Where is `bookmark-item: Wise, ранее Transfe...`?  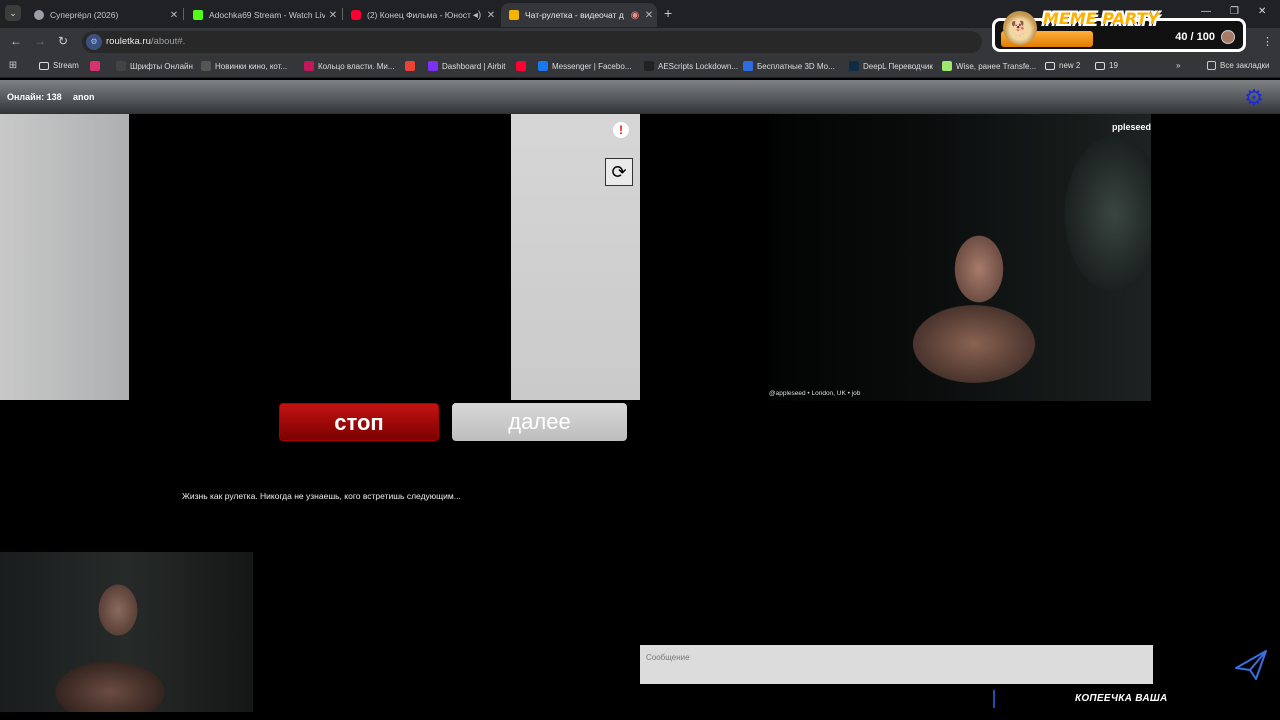 bookmark-item: Wise, ранее Transfe... is located at coordinates (989, 66).